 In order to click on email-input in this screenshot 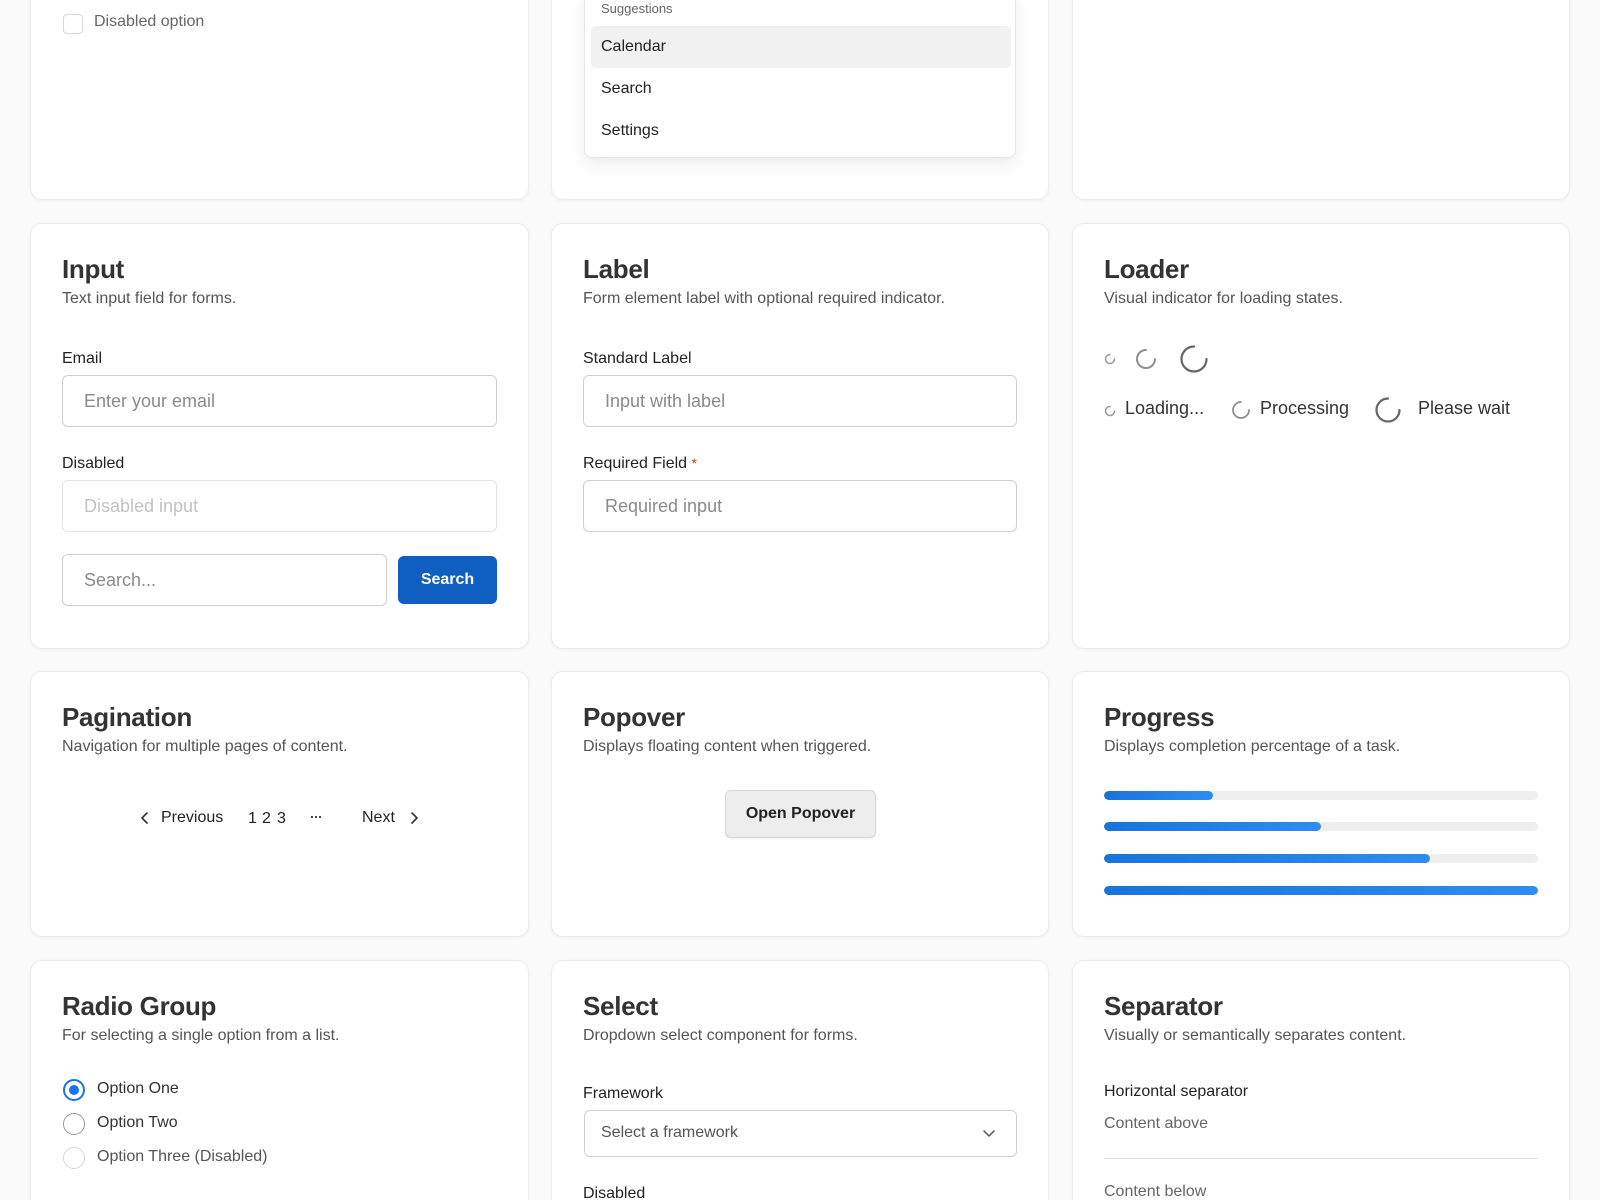, I will do `click(279, 401)`.